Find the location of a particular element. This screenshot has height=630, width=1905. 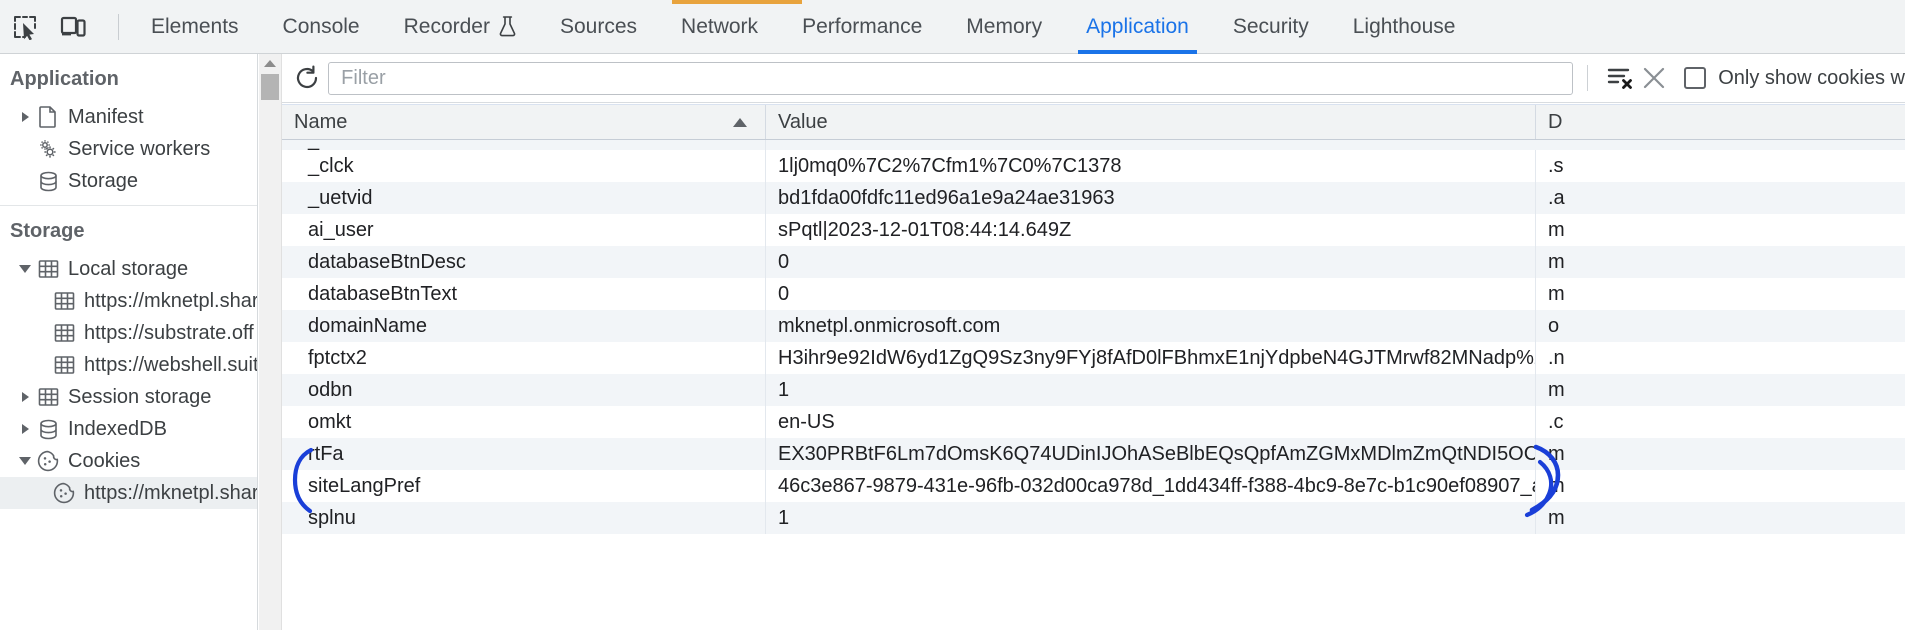

clear-filters-icon is located at coordinates (1620, 78).